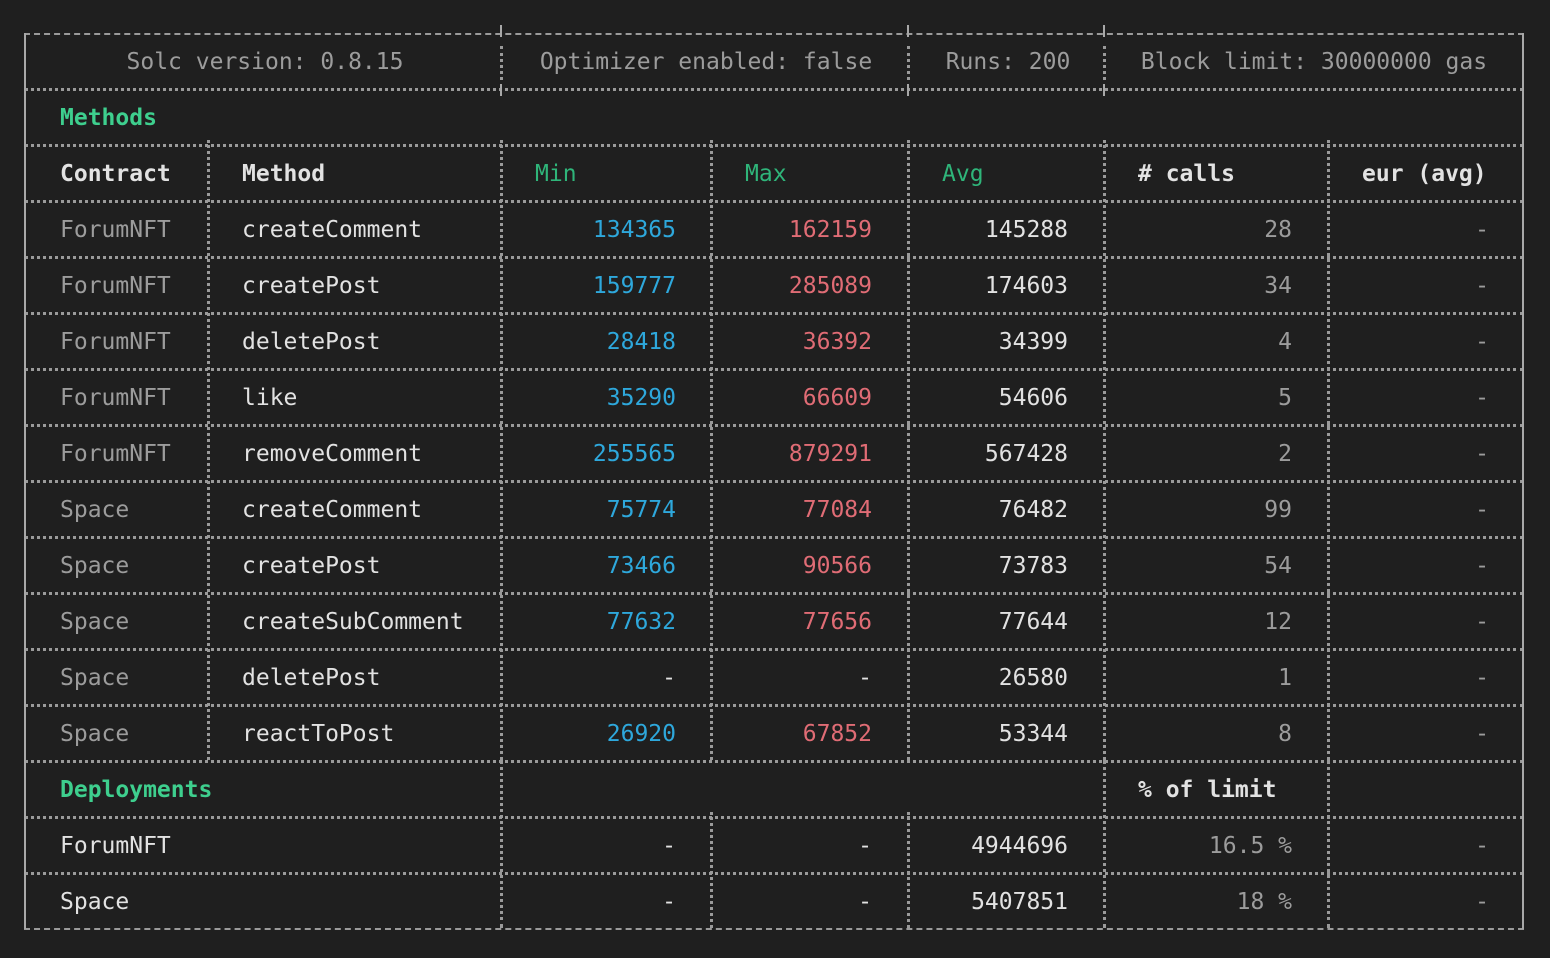 The image size is (1550, 958). Describe the element at coordinates (108, 118) in the screenshot. I see `methods-section-label: Methods` at that location.